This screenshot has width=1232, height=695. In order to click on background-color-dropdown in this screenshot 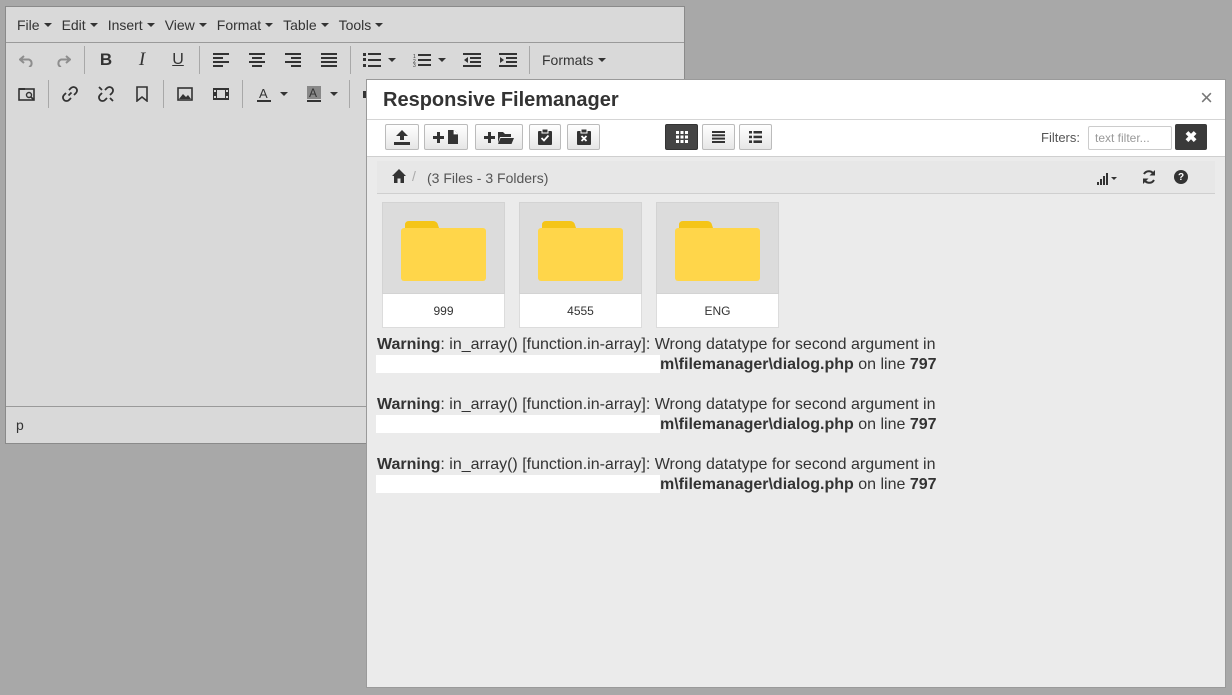, I will do `click(334, 94)`.